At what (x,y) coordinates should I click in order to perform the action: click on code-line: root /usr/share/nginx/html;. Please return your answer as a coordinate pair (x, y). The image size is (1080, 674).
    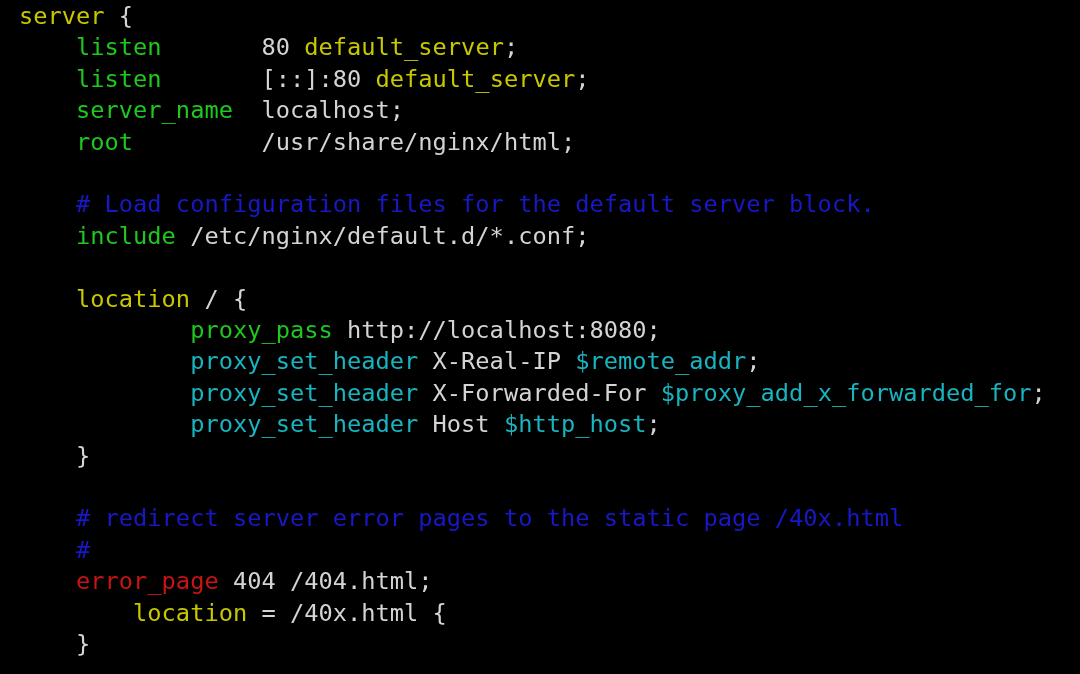
    Looking at the image, I should click on (325, 142).